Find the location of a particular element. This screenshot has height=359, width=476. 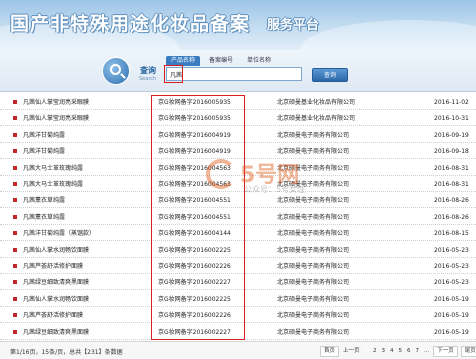

tab-record-number: 备案编号 is located at coordinates (221, 61).